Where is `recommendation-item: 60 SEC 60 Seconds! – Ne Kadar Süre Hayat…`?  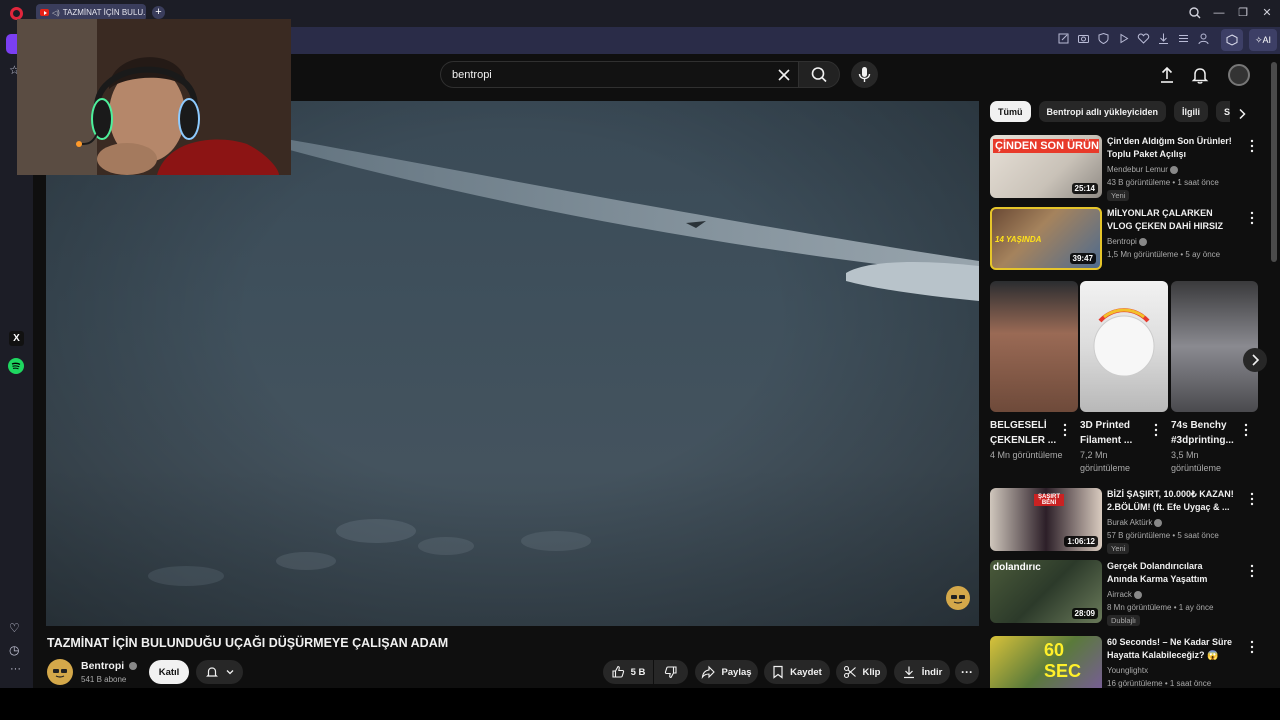
recommendation-item: 60 SEC 60 Seconds! – Ne Kadar Süre Hayat… is located at coordinates (1125, 662).